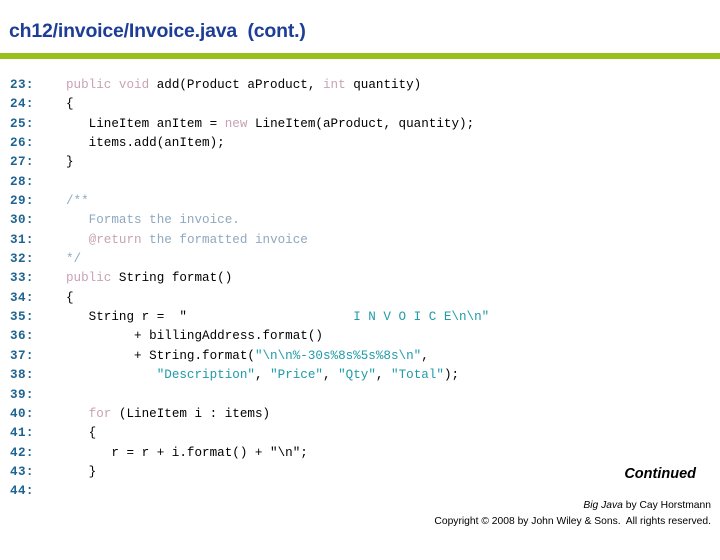  Describe the element at coordinates (191, 413) in the screenshot. I see `token-plain: (LineItem i : items)` at that location.